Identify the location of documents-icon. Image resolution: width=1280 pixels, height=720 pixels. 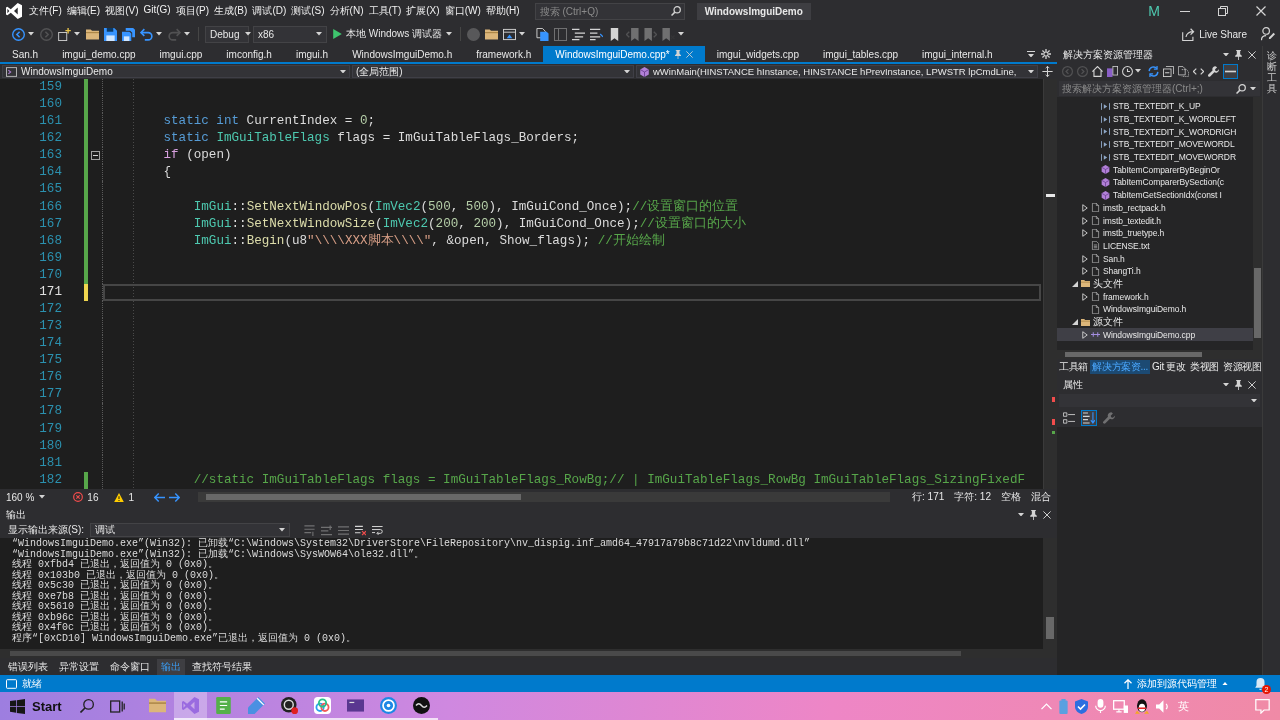
(543, 34).